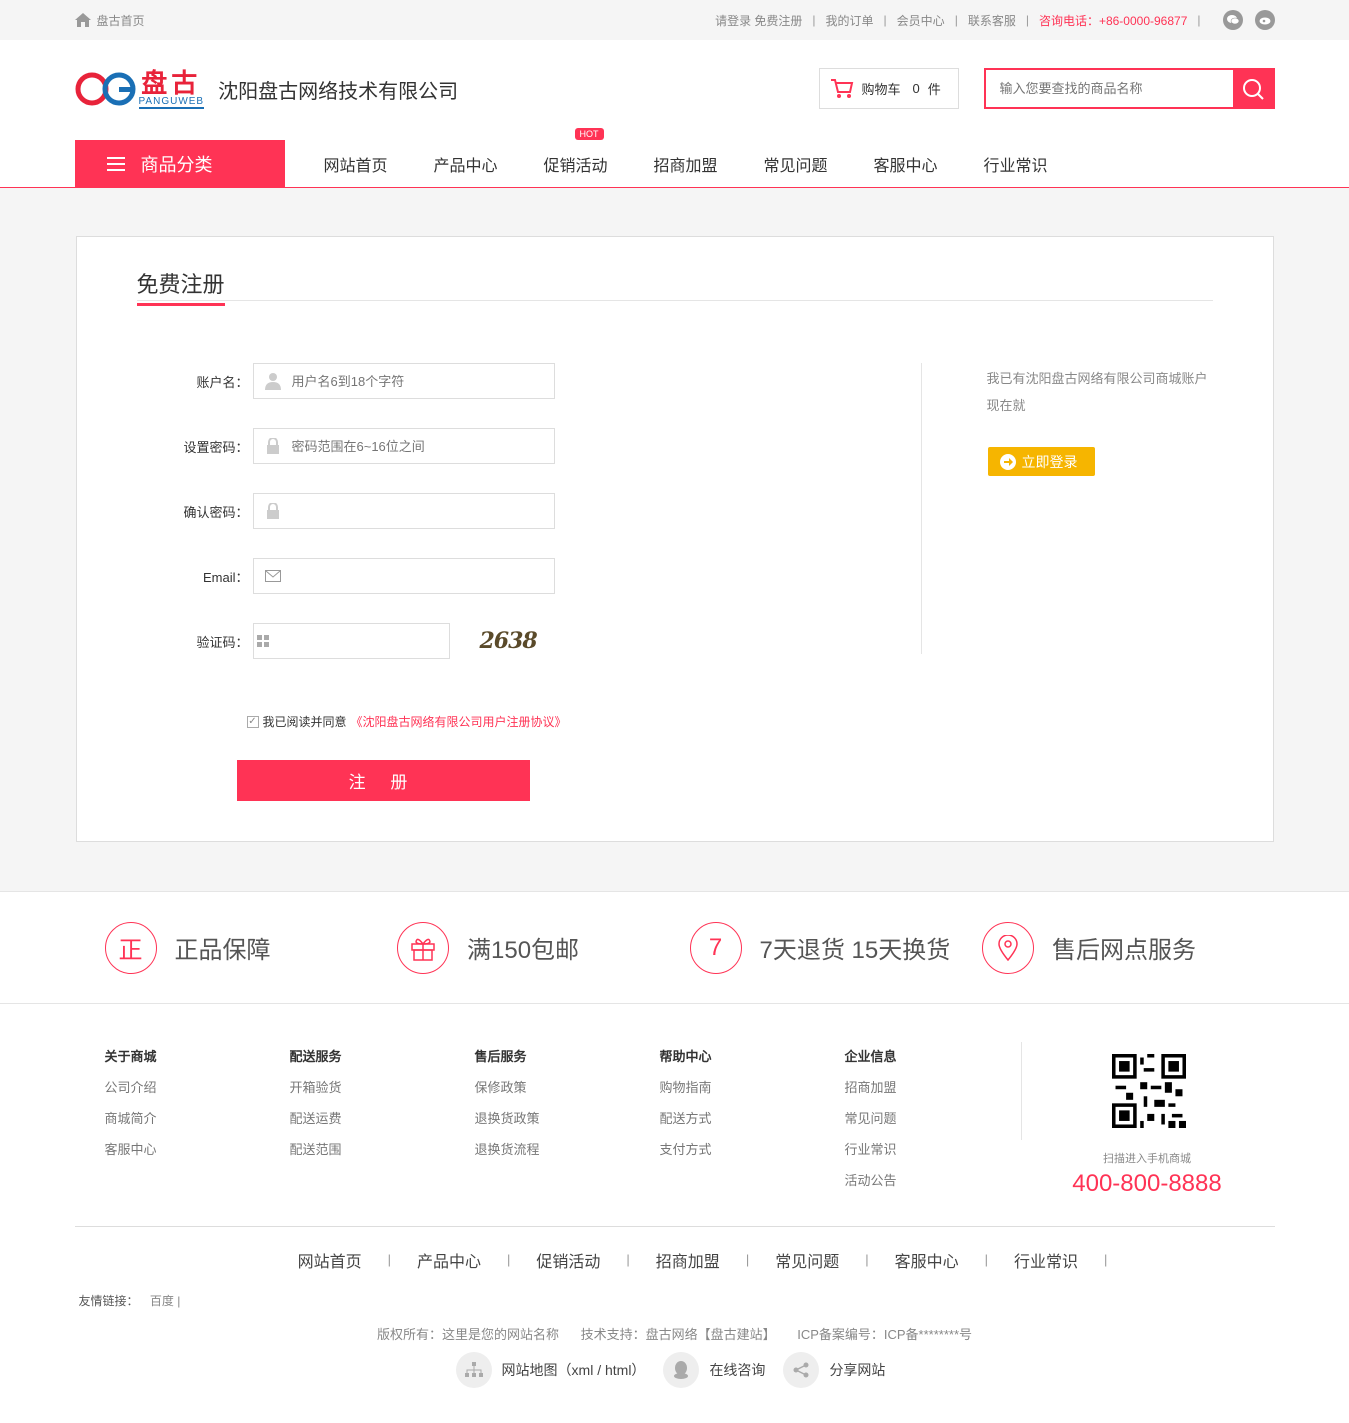 The image size is (1349, 1423). Describe the element at coordinates (273, 576) in the screenshot. I see `mail-icon` at that location.